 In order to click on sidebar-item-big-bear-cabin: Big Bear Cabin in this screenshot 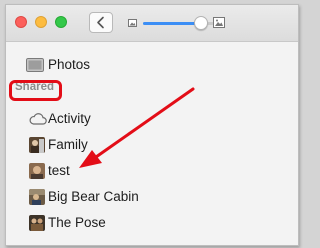, I will do `click(152, 197)`.